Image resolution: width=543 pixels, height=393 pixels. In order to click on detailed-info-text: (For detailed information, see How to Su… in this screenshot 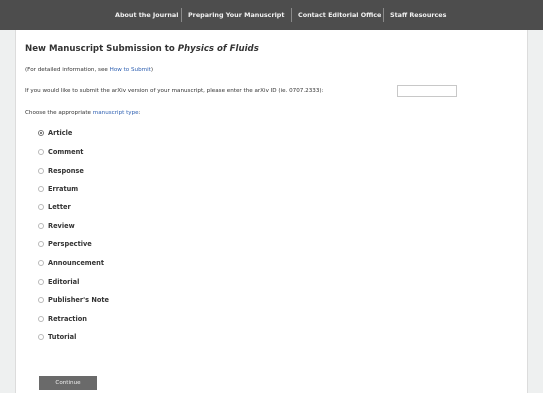, I will do `click(89, 70)`.